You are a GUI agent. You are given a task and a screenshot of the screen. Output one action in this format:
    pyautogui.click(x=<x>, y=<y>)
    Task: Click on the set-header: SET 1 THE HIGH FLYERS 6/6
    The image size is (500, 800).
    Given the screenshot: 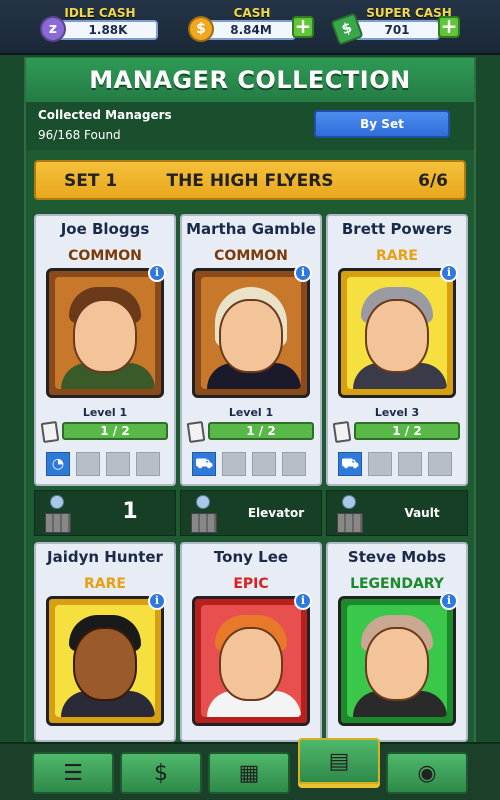 What is the action you would take?
    pyautogui.click(x=250, y=180)
    